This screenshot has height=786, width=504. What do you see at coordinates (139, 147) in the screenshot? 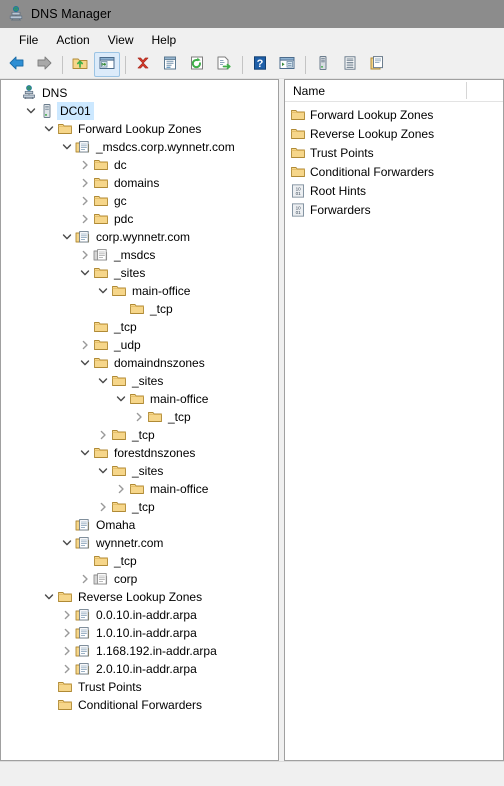
I see `tree-node-msdcs-corp-wynnetr-com: _msdcs.corp.wynnetr.com` at bounding box center [139, 147].